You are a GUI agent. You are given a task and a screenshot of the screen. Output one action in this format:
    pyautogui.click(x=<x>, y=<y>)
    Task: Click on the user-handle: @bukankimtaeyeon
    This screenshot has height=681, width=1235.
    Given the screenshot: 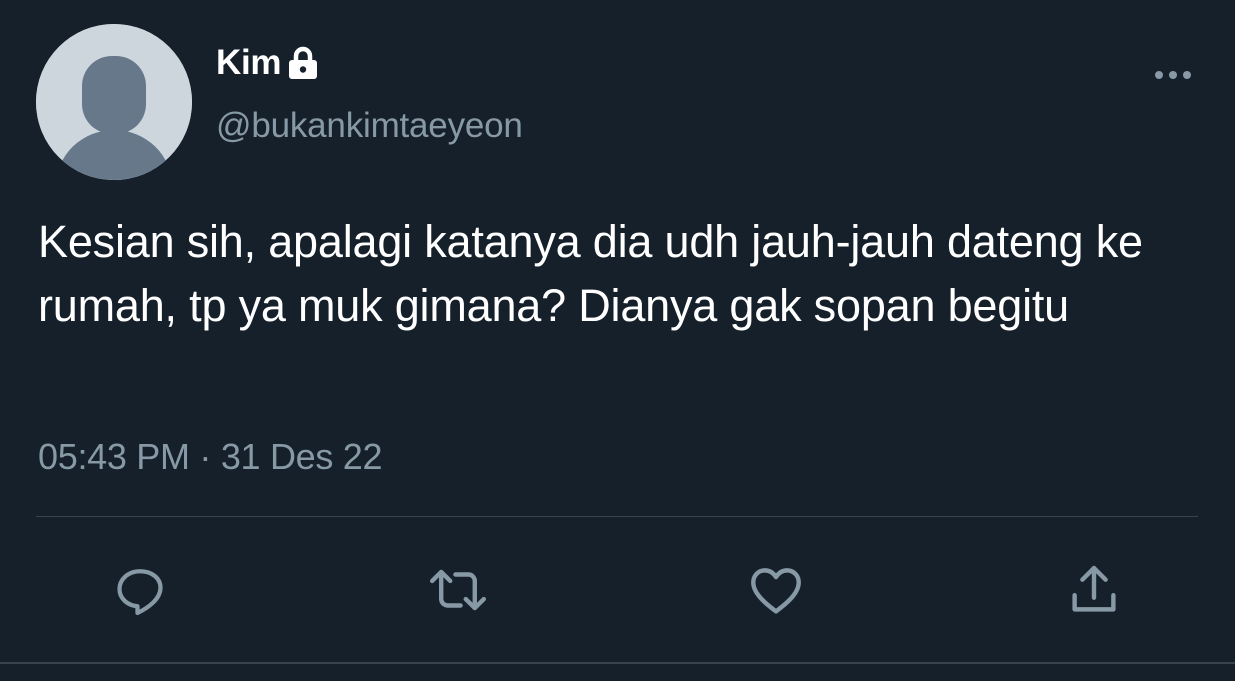 What is the action you would take?
    pyautogui.click(x=369, y=126)
    